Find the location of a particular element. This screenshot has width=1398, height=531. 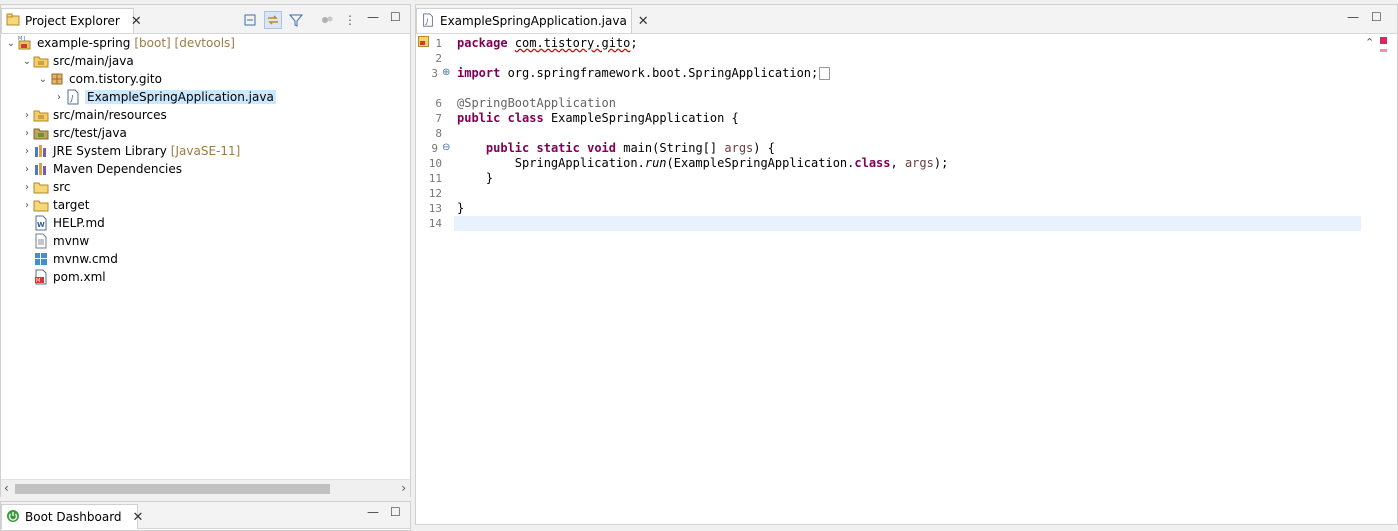

tab-label: Boot Dashboard is located at coordinates (73, 517).